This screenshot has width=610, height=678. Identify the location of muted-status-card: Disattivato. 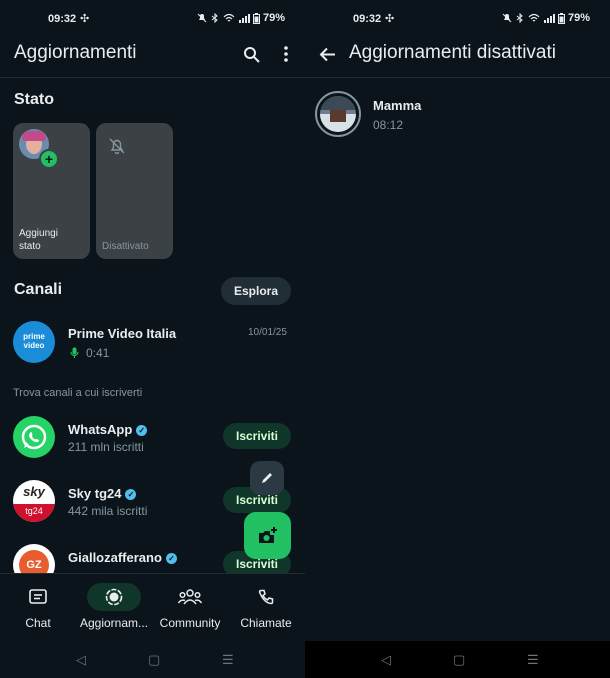
(134, 191).